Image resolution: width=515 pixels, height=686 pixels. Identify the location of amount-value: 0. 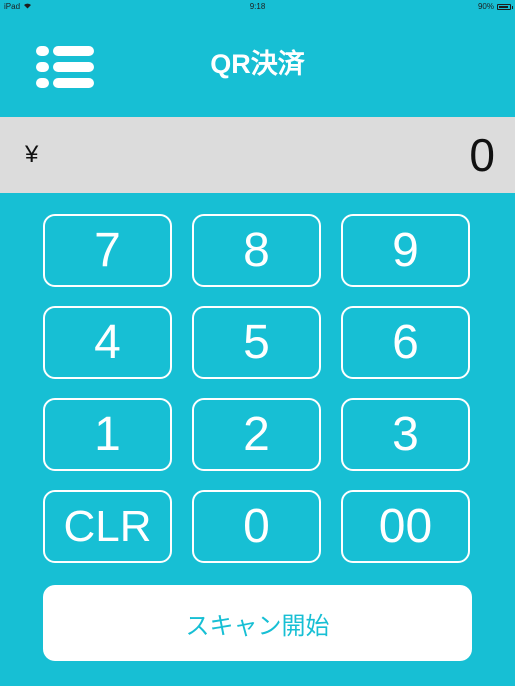
(482, 155).